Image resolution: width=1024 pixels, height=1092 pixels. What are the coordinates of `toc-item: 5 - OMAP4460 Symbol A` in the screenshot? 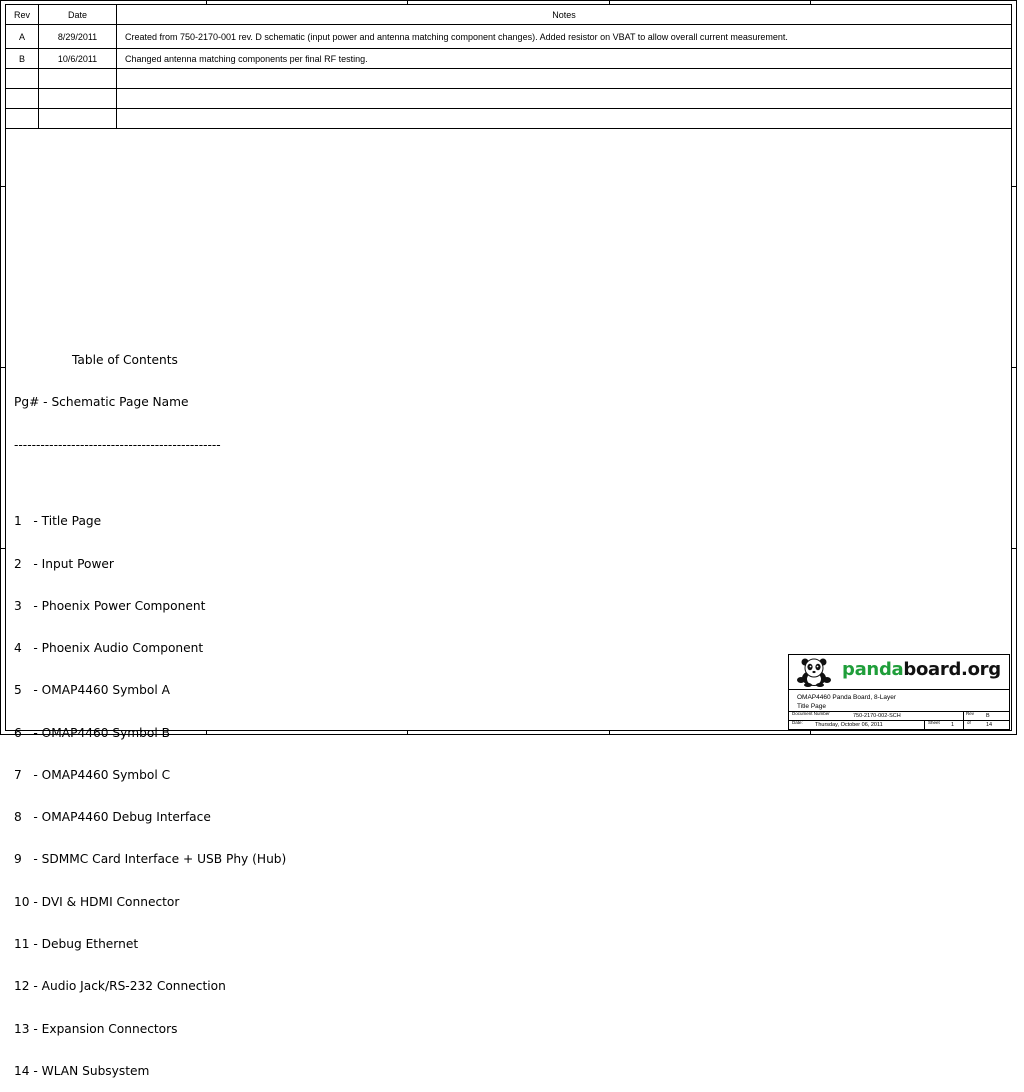 It's located at (92, 690).